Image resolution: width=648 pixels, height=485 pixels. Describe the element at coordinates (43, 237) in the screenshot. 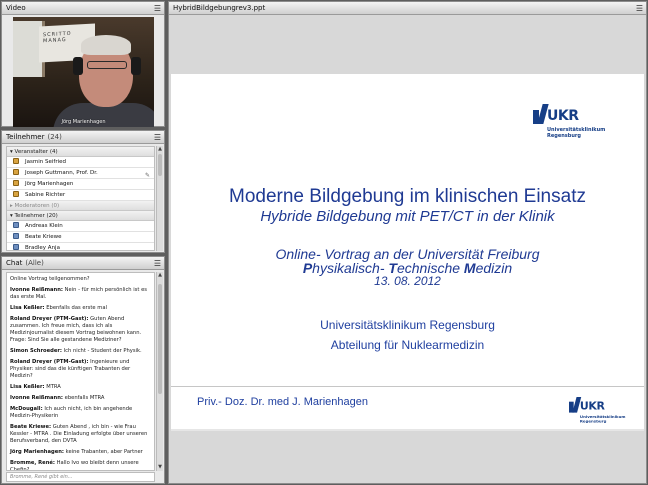

I see `participant-name: Beate Kriewe` at that location.